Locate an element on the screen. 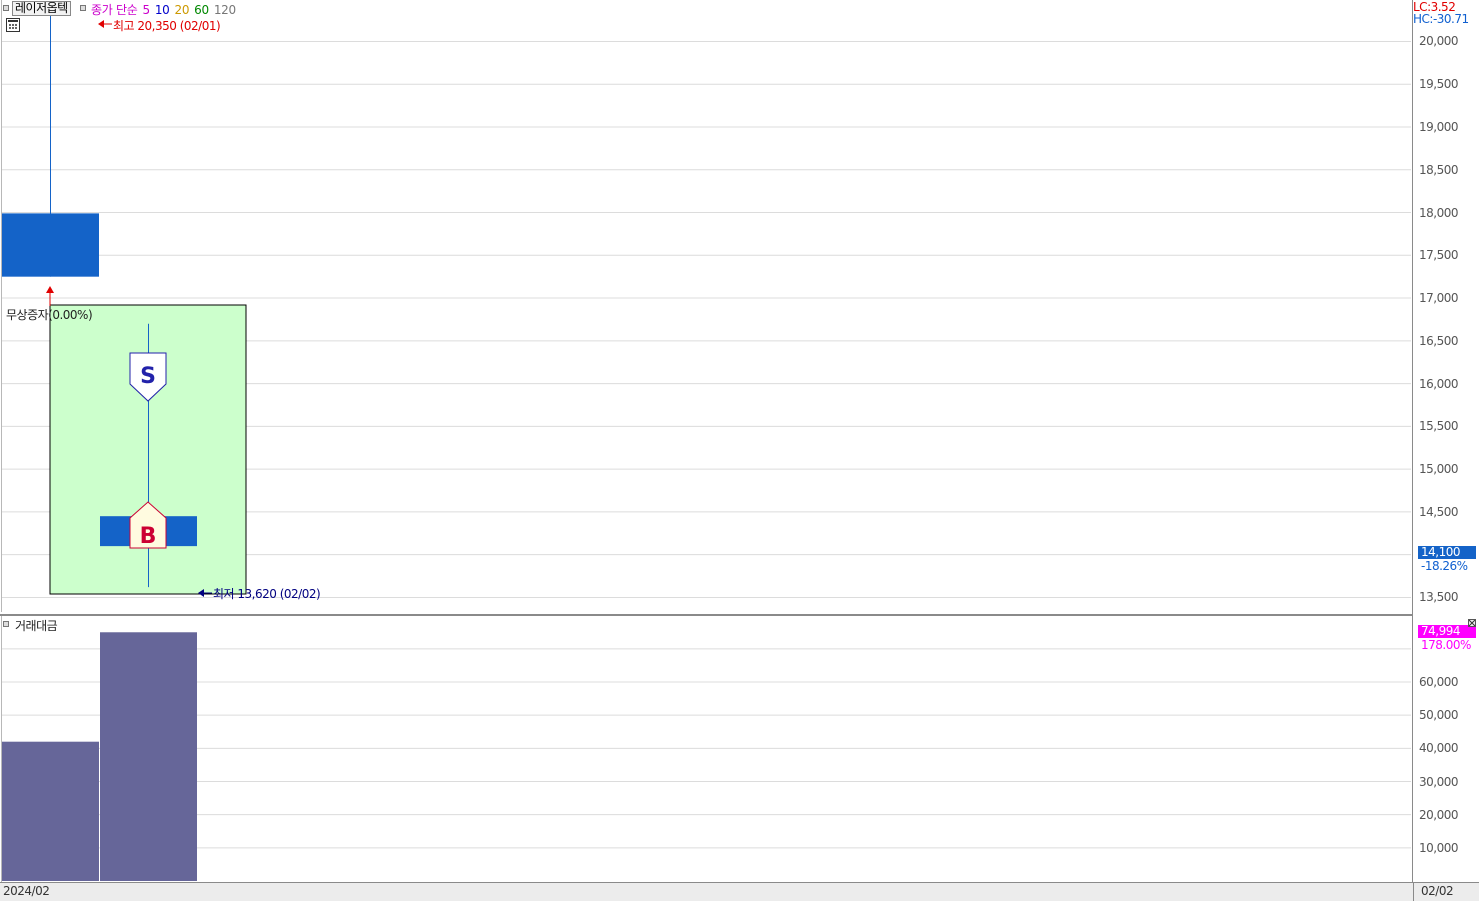 This screenshot has height=901, width=1479. bonus-issue-annotation: 무상증자(0.00%) is located at coordinates (49, 315).